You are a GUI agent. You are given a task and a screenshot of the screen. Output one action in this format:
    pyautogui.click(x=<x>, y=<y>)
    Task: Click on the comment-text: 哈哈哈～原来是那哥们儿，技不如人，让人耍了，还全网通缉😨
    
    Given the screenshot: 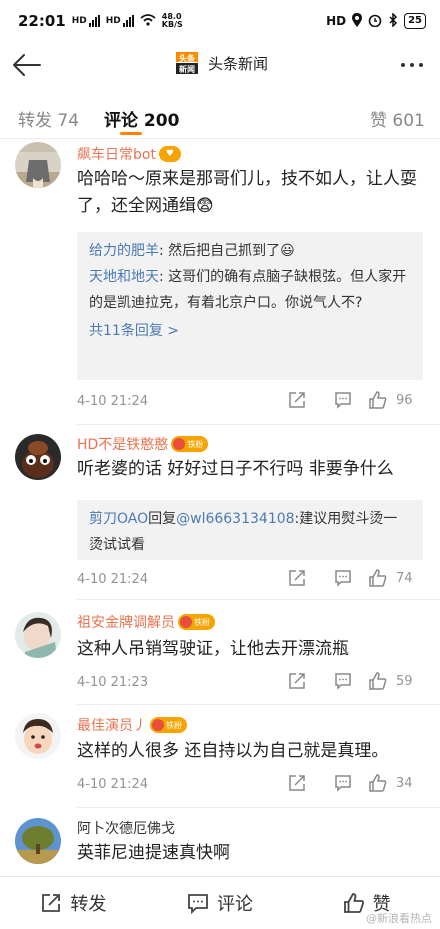 What is the action you would take?
    pyautogui.click(x=247, y=192)
    